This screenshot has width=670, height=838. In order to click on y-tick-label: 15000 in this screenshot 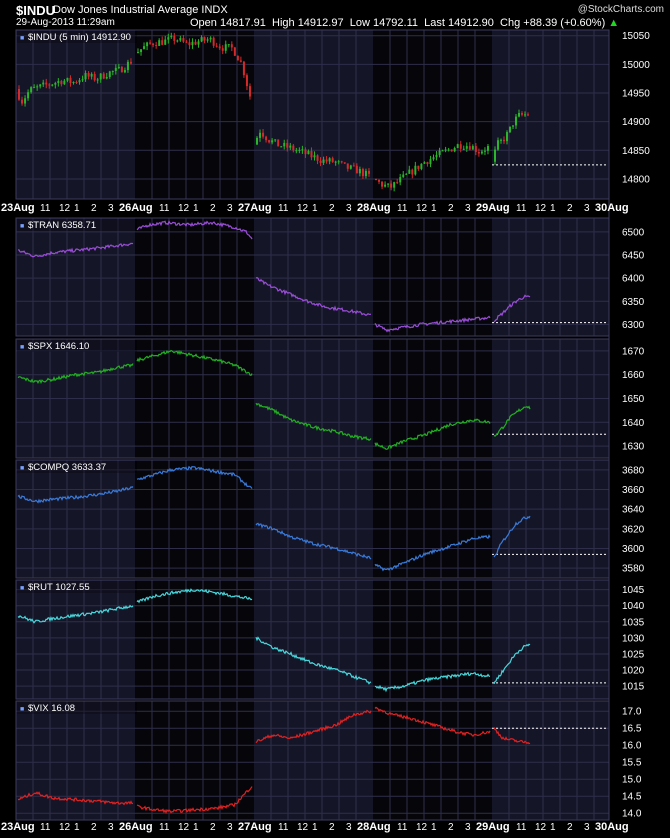, I will do `click(636, 65)`.